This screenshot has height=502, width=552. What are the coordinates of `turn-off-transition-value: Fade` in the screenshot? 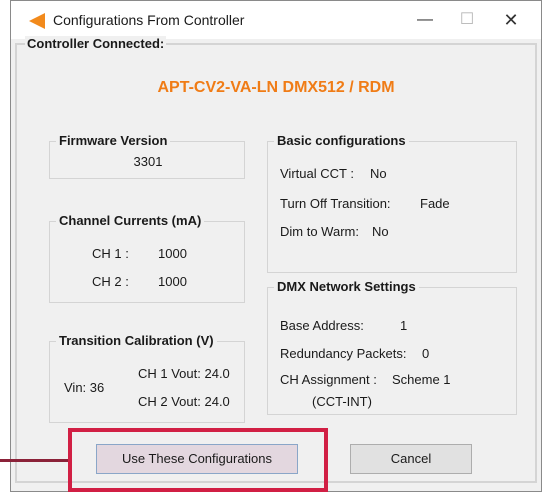 It's located at (435, 203).